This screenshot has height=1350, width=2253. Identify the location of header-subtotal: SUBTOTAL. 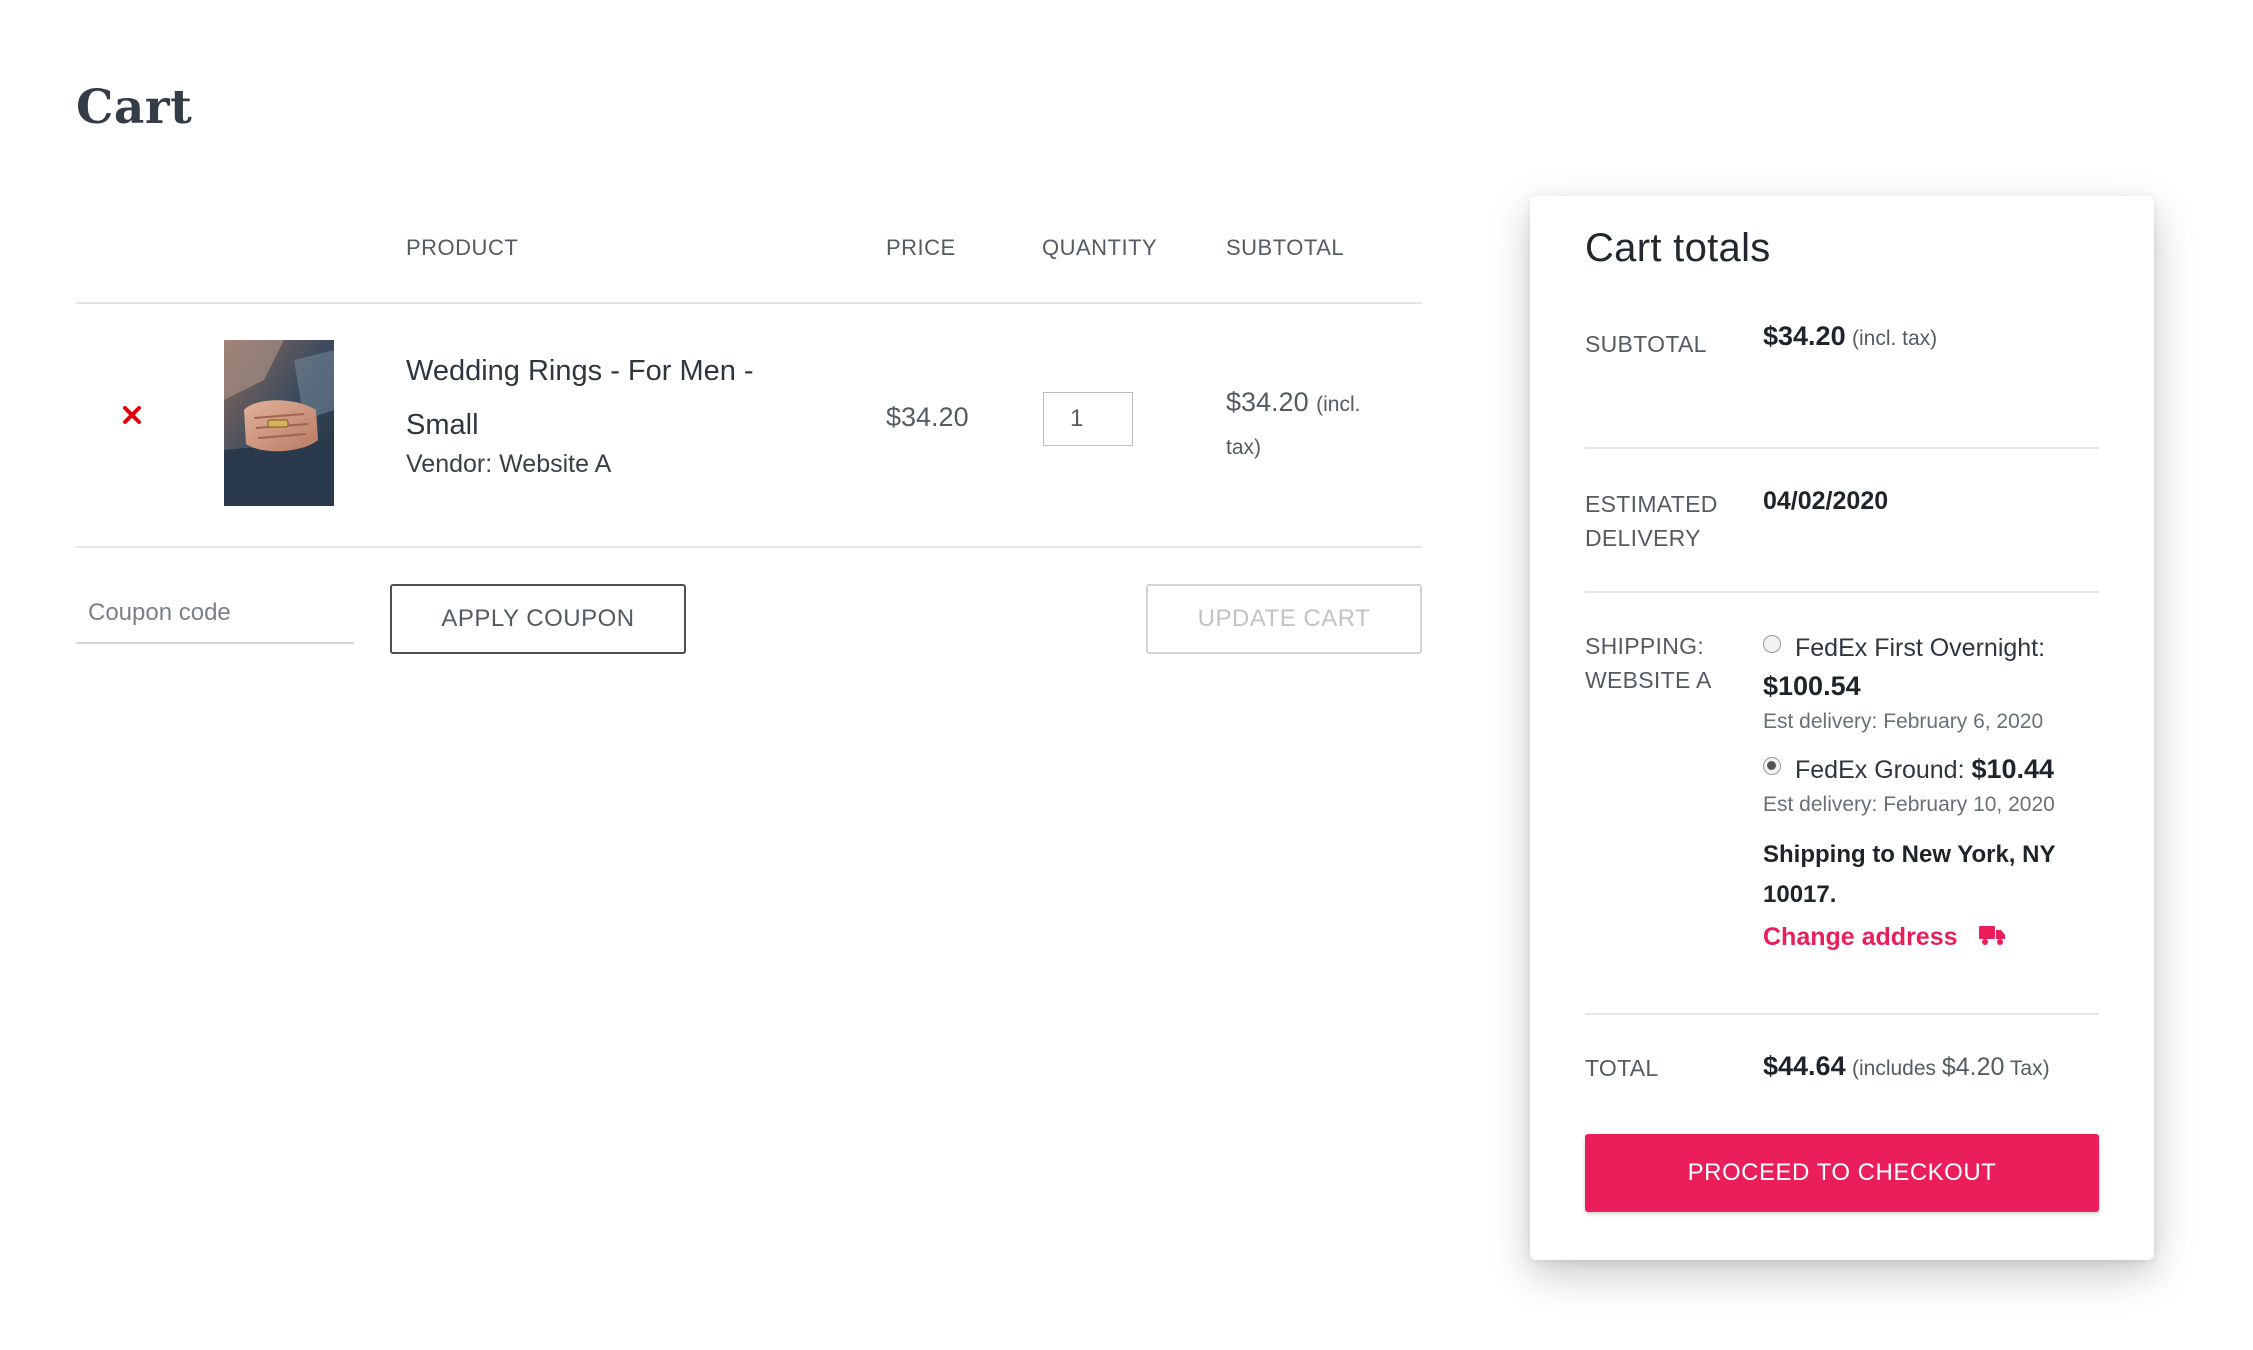
(1285, 247).